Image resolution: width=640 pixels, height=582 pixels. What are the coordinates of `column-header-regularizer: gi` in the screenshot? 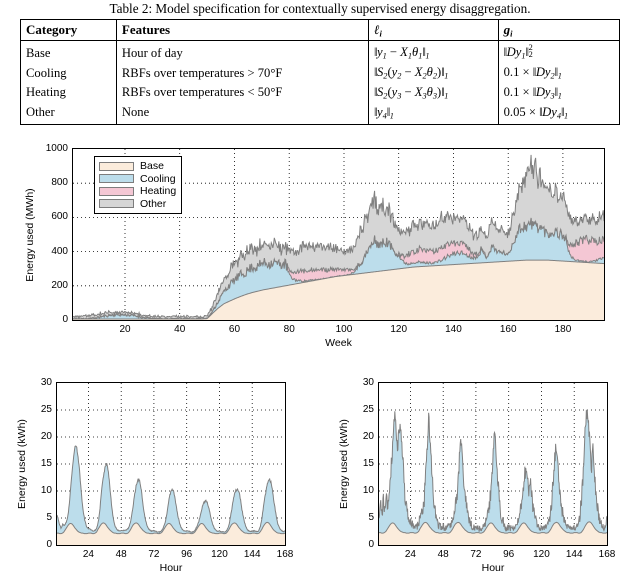 It's located at (558, 30).